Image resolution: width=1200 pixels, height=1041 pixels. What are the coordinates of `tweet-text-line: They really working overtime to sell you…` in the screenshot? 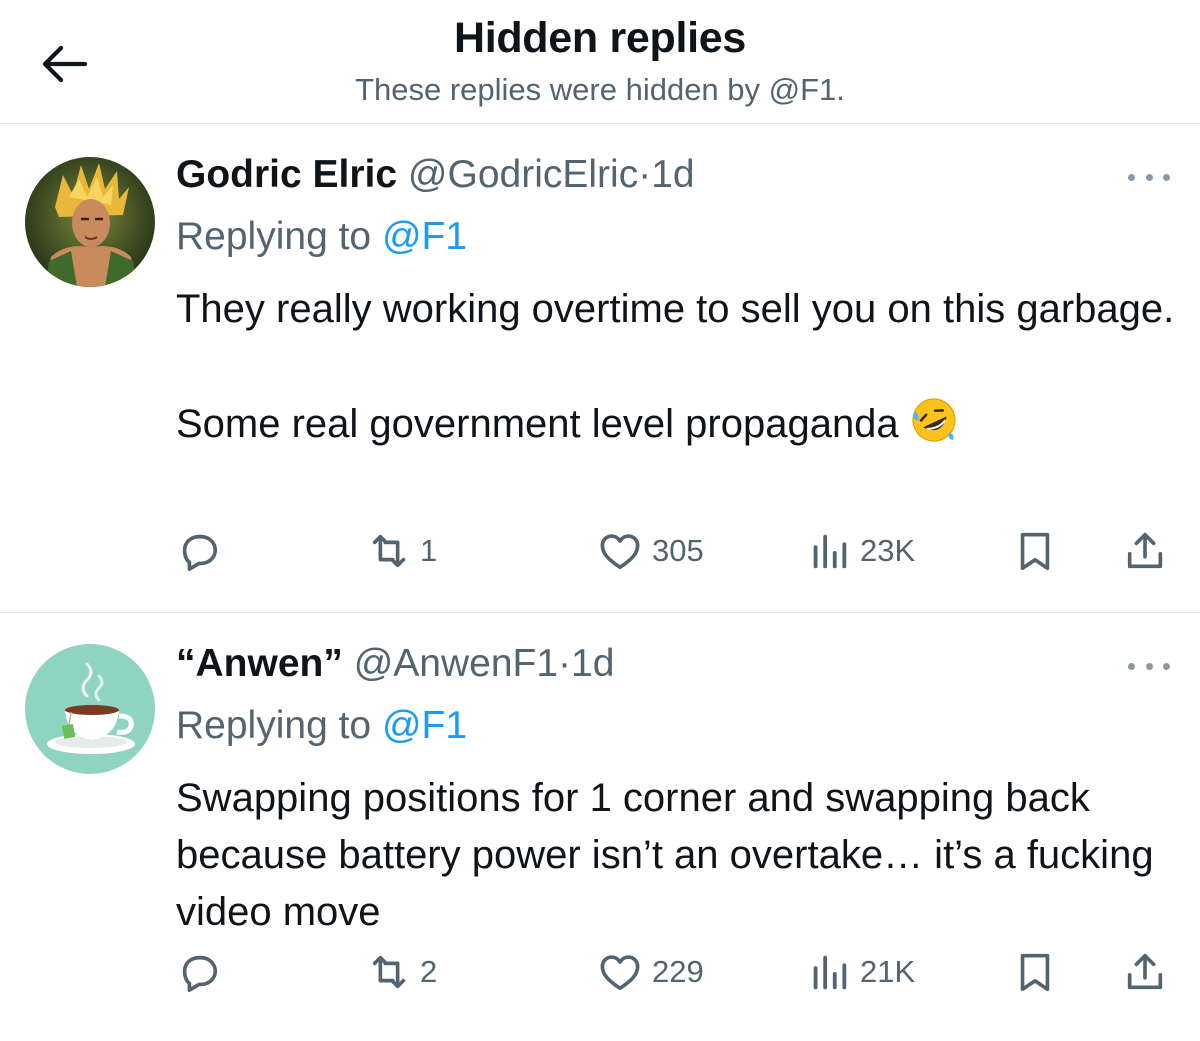 It's located at (675, 309).